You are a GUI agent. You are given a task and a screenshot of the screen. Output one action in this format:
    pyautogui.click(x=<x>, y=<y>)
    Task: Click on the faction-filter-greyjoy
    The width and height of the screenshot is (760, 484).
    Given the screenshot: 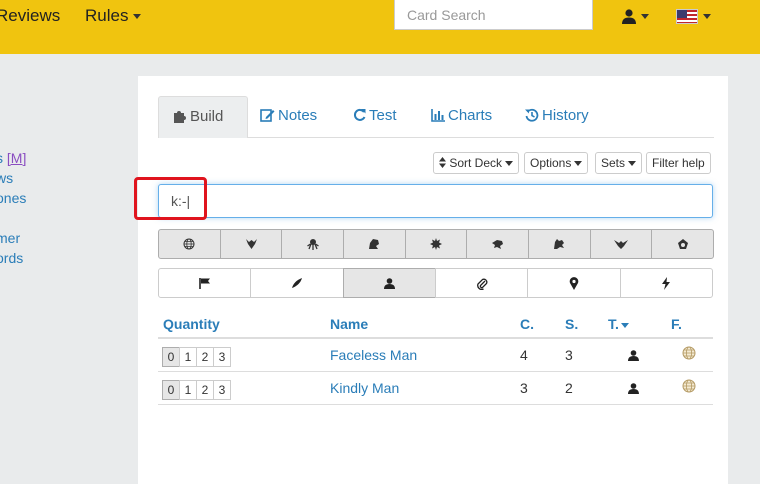 What is the action you would take?
    pyautogui.click(x=313, y=244)
    